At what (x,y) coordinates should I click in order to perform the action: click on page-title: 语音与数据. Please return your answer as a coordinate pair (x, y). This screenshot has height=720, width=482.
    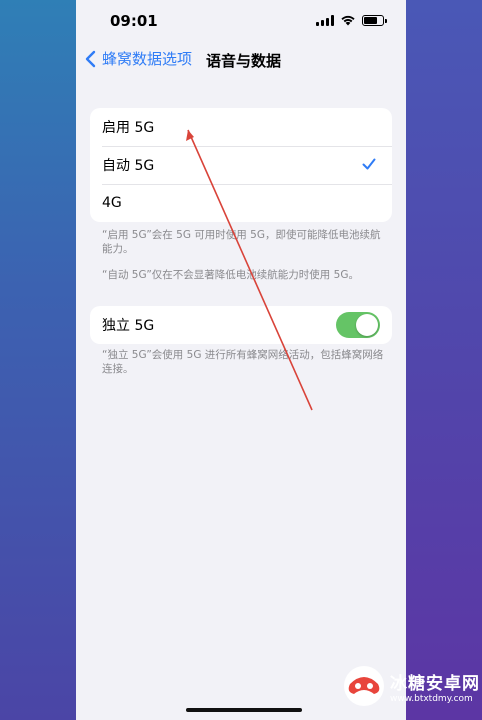
    Looking at the image, I should click on (244, 61).